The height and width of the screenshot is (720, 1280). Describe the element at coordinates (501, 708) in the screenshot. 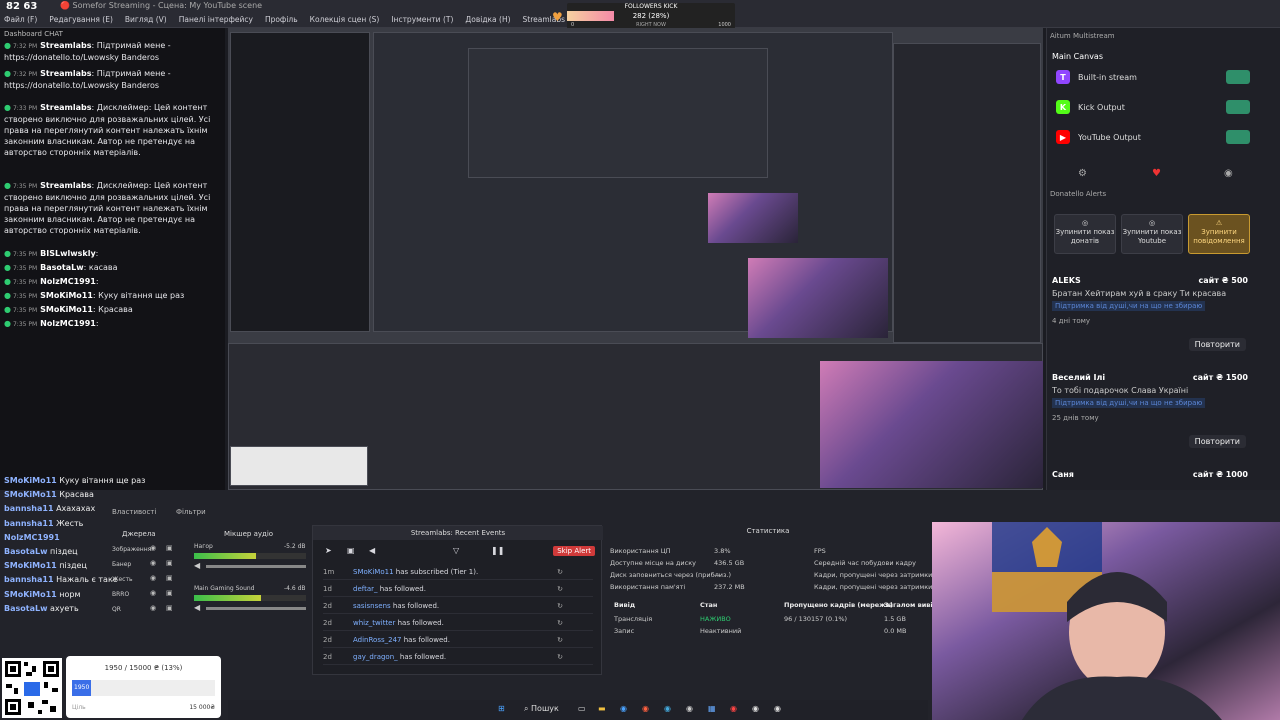

I see `windows-start-icon: ⊞` at that location.